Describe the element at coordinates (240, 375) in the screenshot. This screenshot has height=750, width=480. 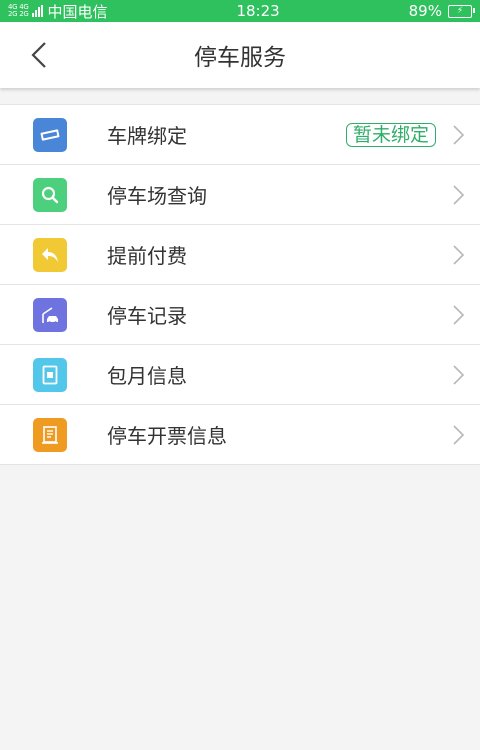
I see `menu-item-monthly-info: 包月信息` at that location.